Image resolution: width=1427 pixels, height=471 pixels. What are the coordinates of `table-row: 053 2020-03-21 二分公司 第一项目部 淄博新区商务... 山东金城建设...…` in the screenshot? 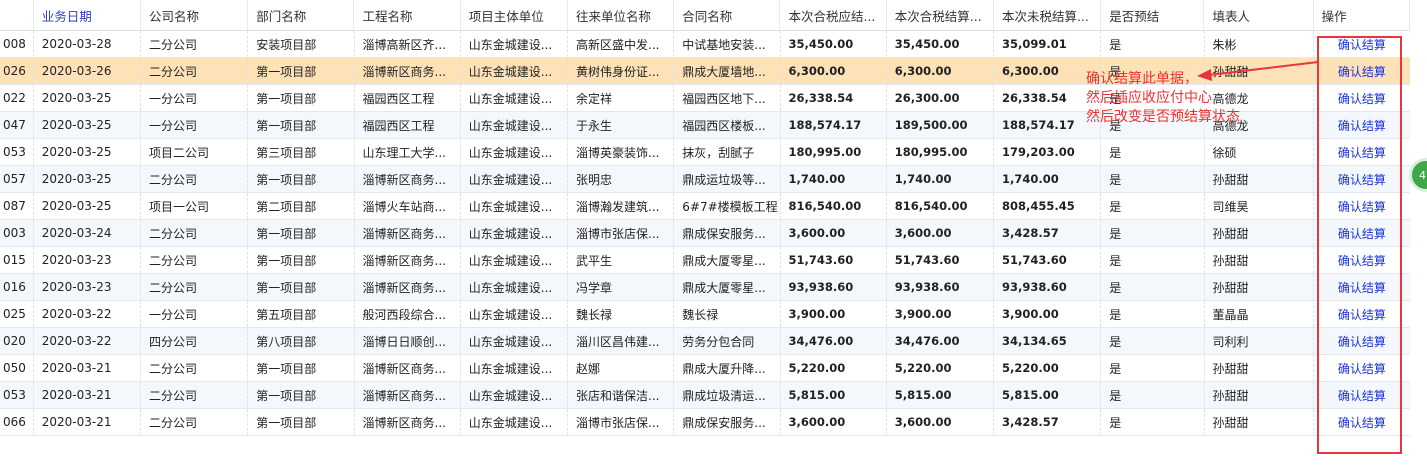 It's located at (705, 395).